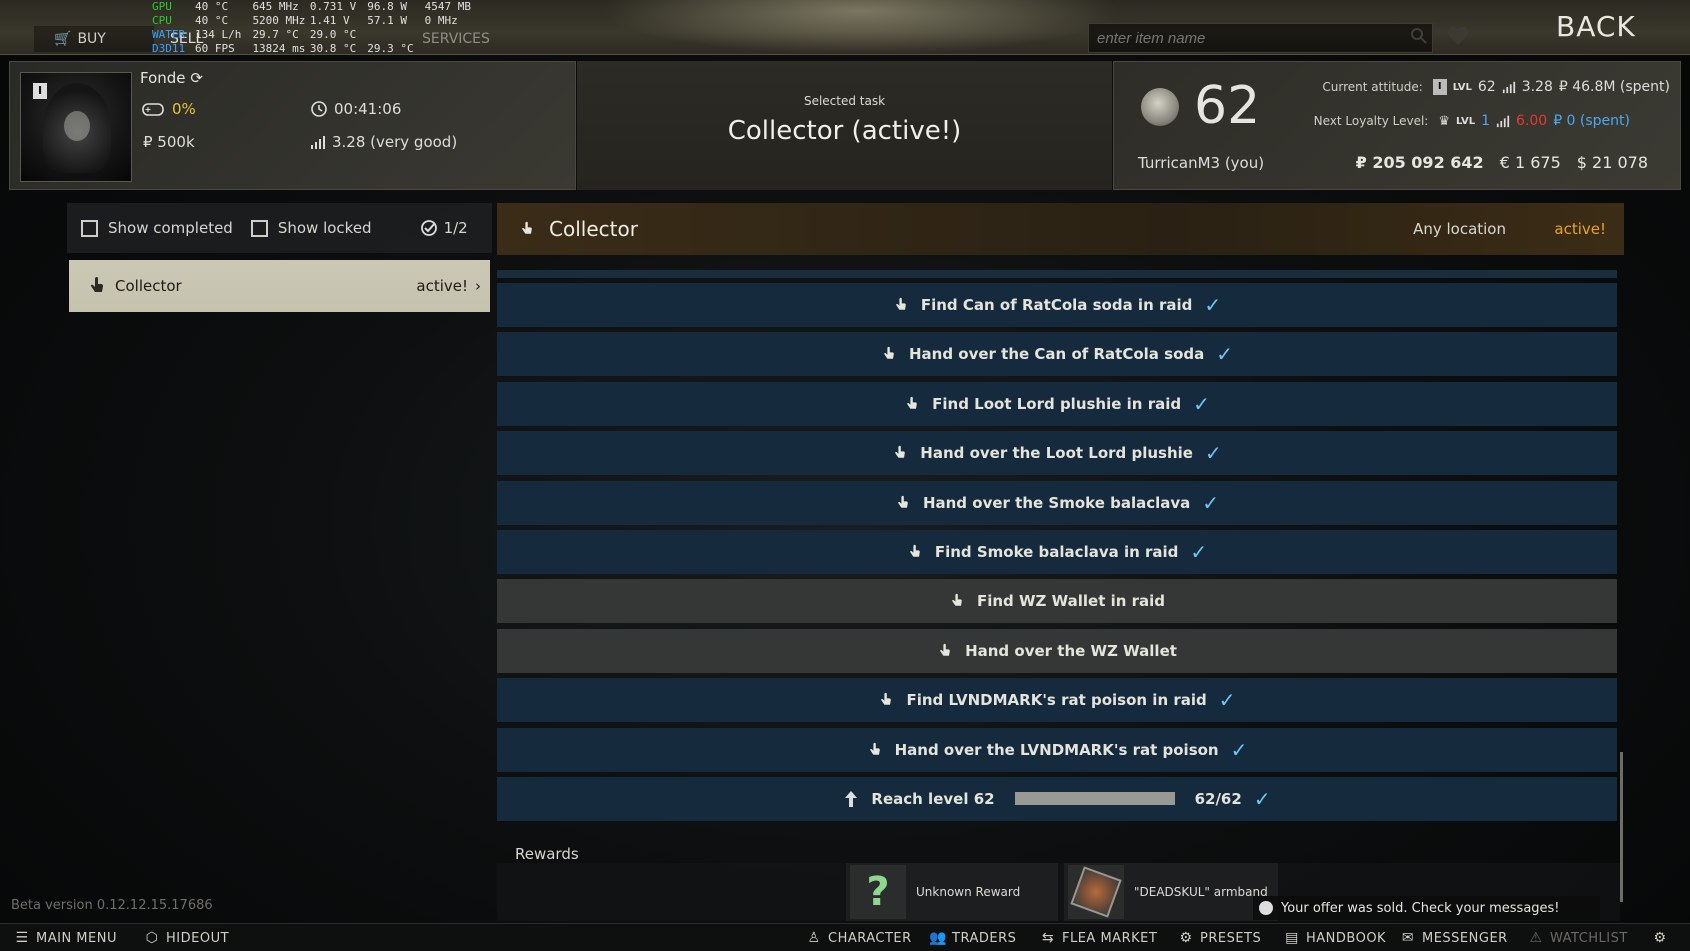 This screenshot has height=951, width=1690. Describe the element at coordinates (1057, 798) in the screenshot. I see `level-objective: Reach level 62 62/62 ✓` at that location.